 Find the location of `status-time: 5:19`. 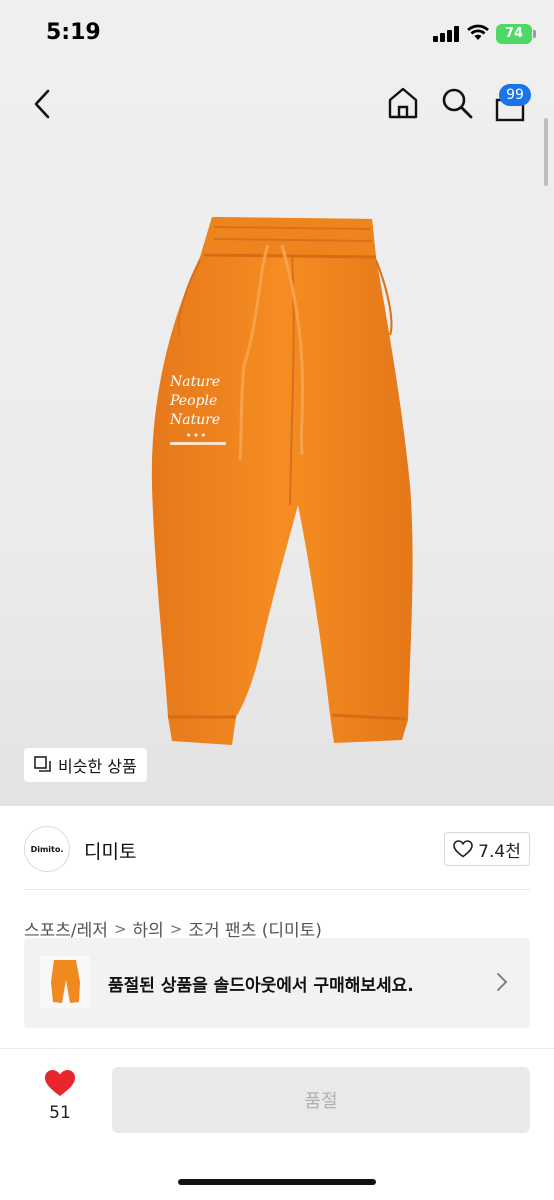

status-time: 5:19 is located at coordinates (73, 32).